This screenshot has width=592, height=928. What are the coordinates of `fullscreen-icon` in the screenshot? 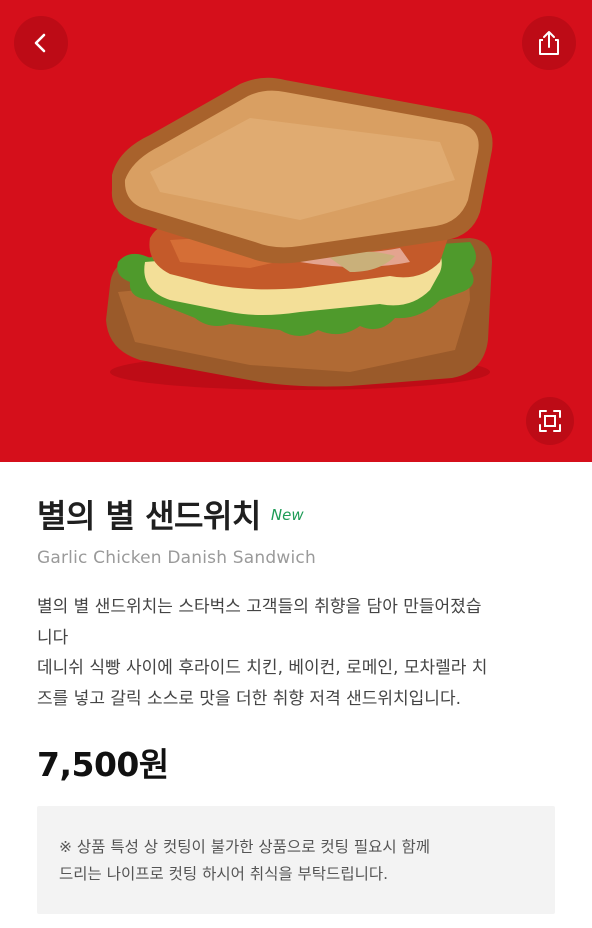 It's located at (550, 421).